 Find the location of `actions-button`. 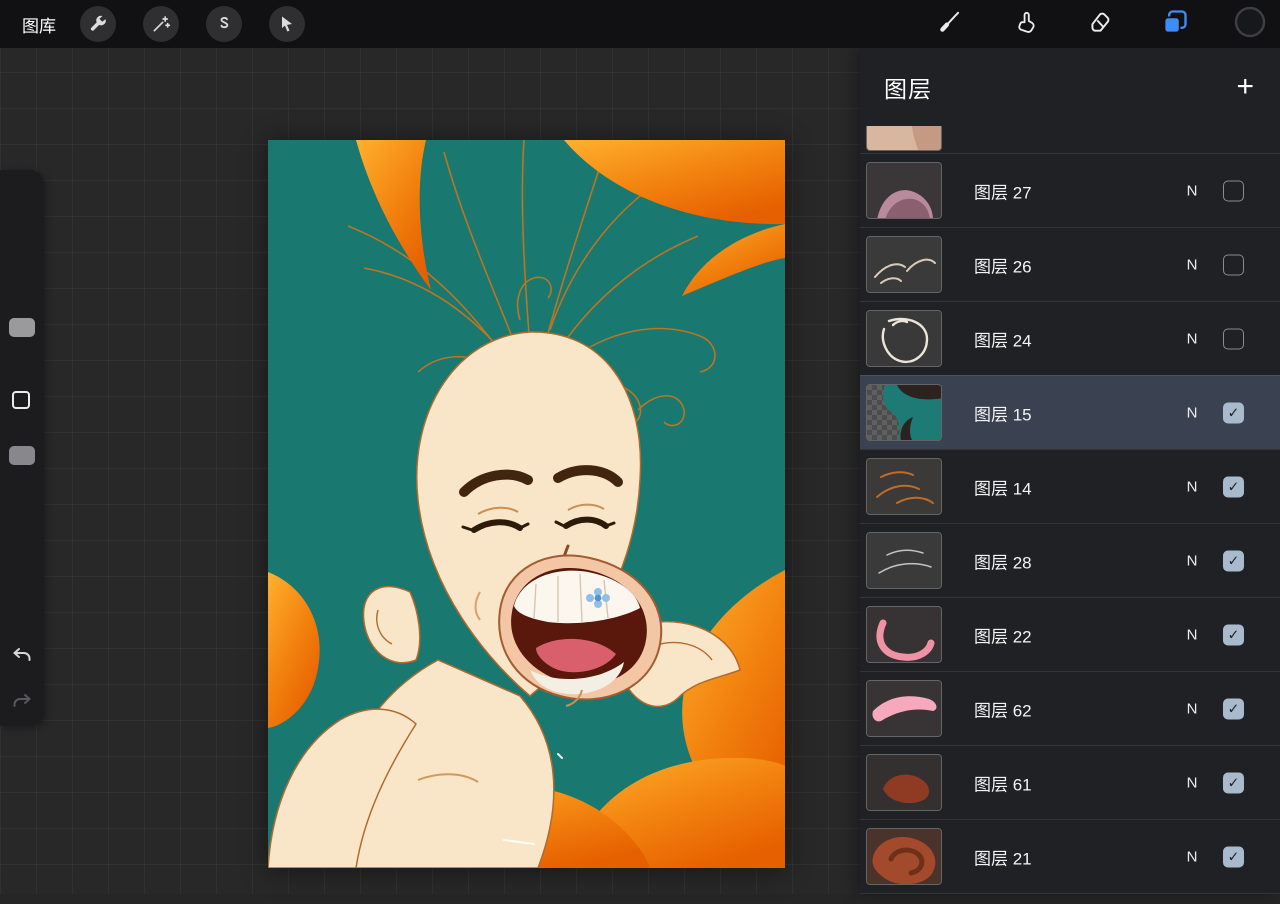

actions-button is located at coordinates (98, 24).